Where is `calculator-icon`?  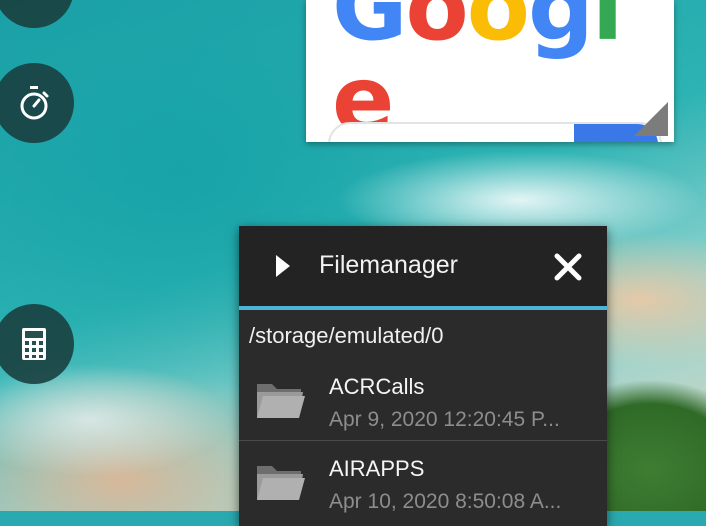
calculator-icon is located at coordinates (34, 344).